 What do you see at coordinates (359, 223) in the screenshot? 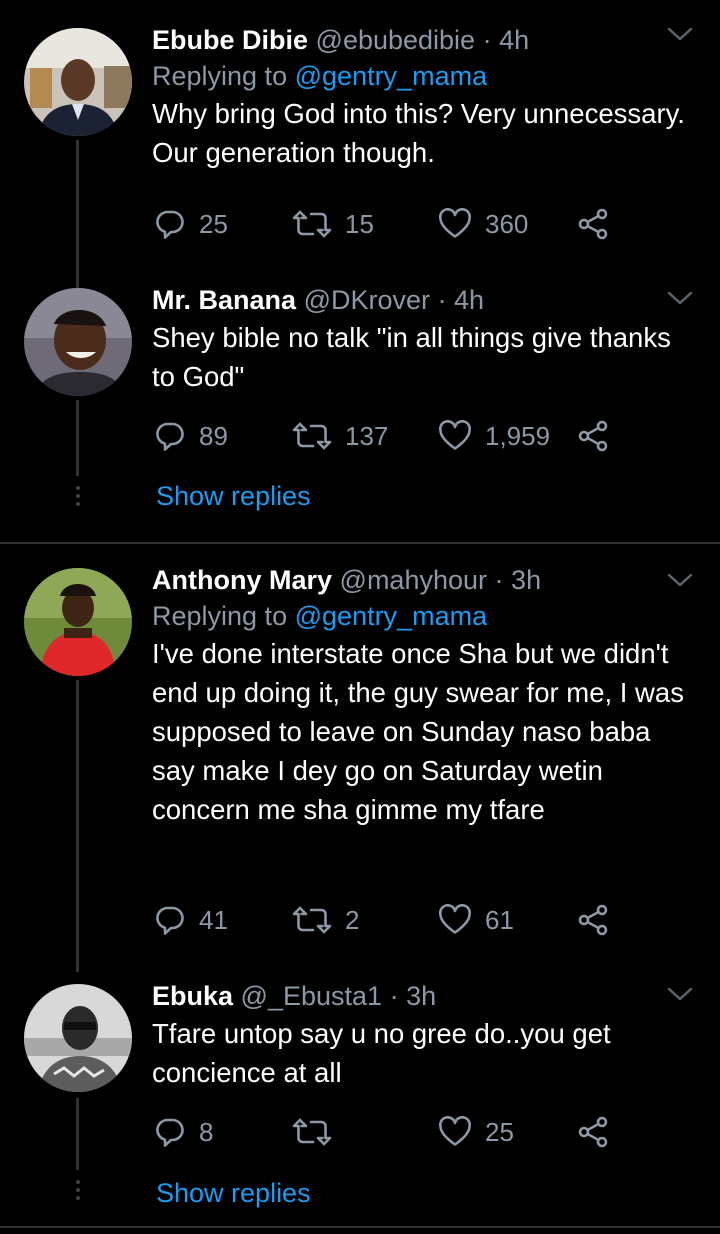
I see `retweet-count: 15` at bounding box center [359, 223].